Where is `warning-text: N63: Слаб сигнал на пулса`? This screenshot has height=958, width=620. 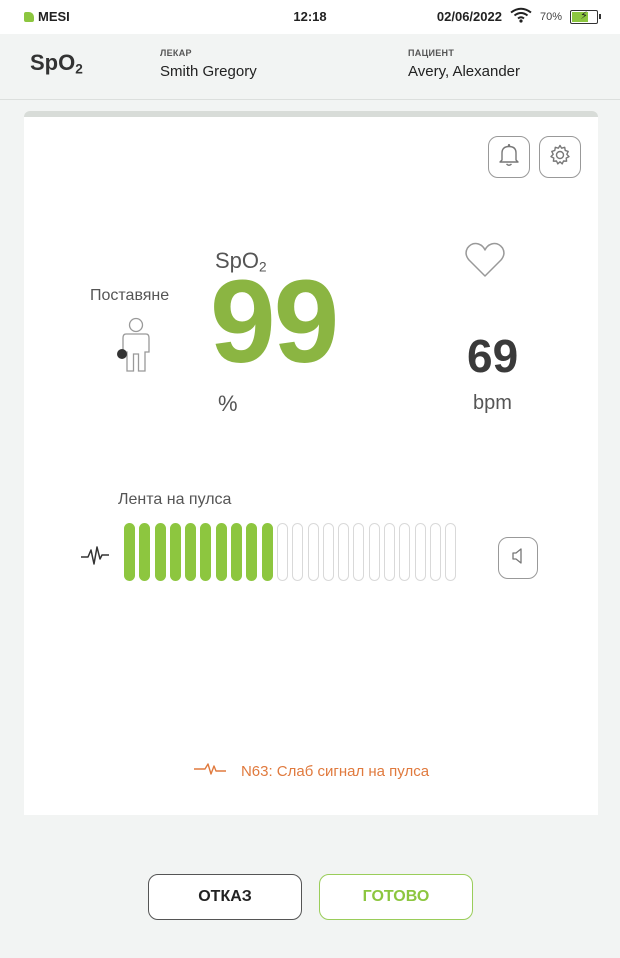
warning-text: N63: Слаб сигнал на пулса is located at coordinates (335, 771).